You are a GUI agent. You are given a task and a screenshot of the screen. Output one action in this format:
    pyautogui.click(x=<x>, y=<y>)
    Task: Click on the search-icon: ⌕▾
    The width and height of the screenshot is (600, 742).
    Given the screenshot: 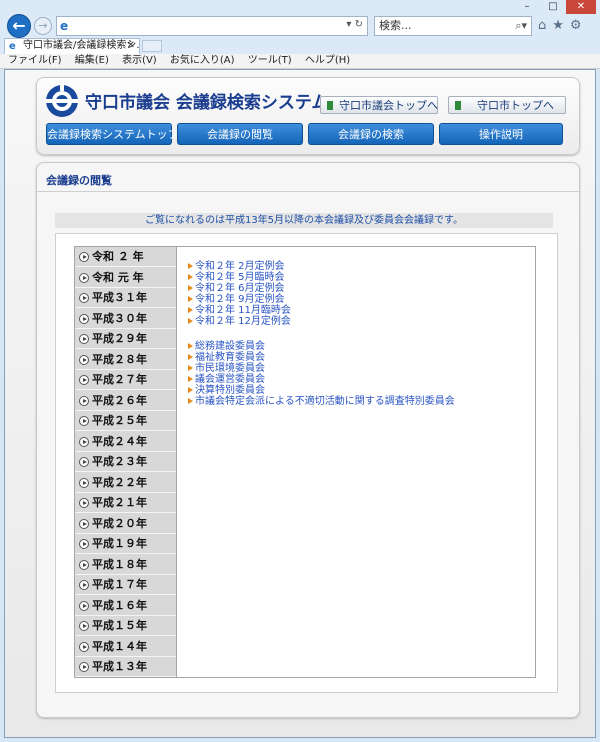 What is the action you would take?
    pyautogui.click(x=521, y=26)
    